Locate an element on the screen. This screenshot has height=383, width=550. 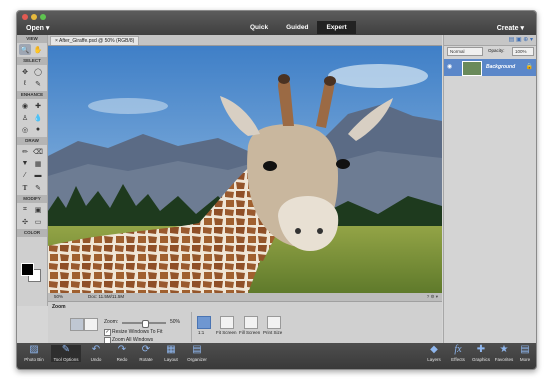
crop-tool-icon: ⌗ is located at coordinates (25, 209).